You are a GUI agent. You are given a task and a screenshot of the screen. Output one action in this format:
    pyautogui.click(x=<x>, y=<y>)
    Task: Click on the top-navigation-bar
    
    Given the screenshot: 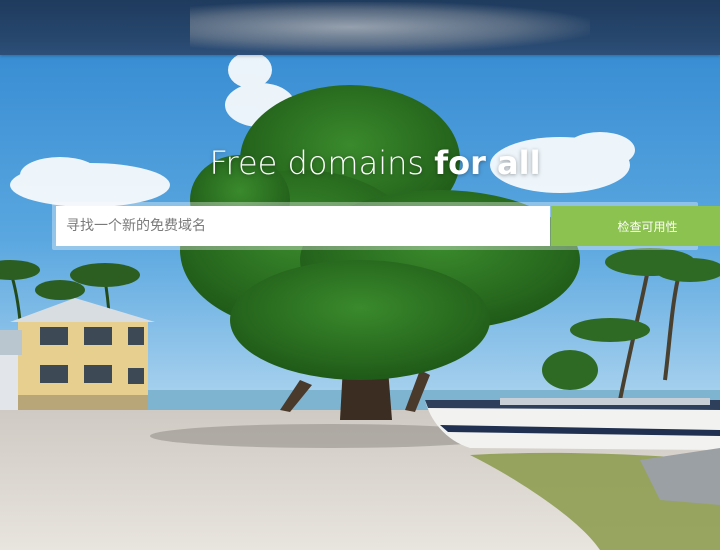 What is the action you would take?
    pyautogui.click(x=360, y=27)
    